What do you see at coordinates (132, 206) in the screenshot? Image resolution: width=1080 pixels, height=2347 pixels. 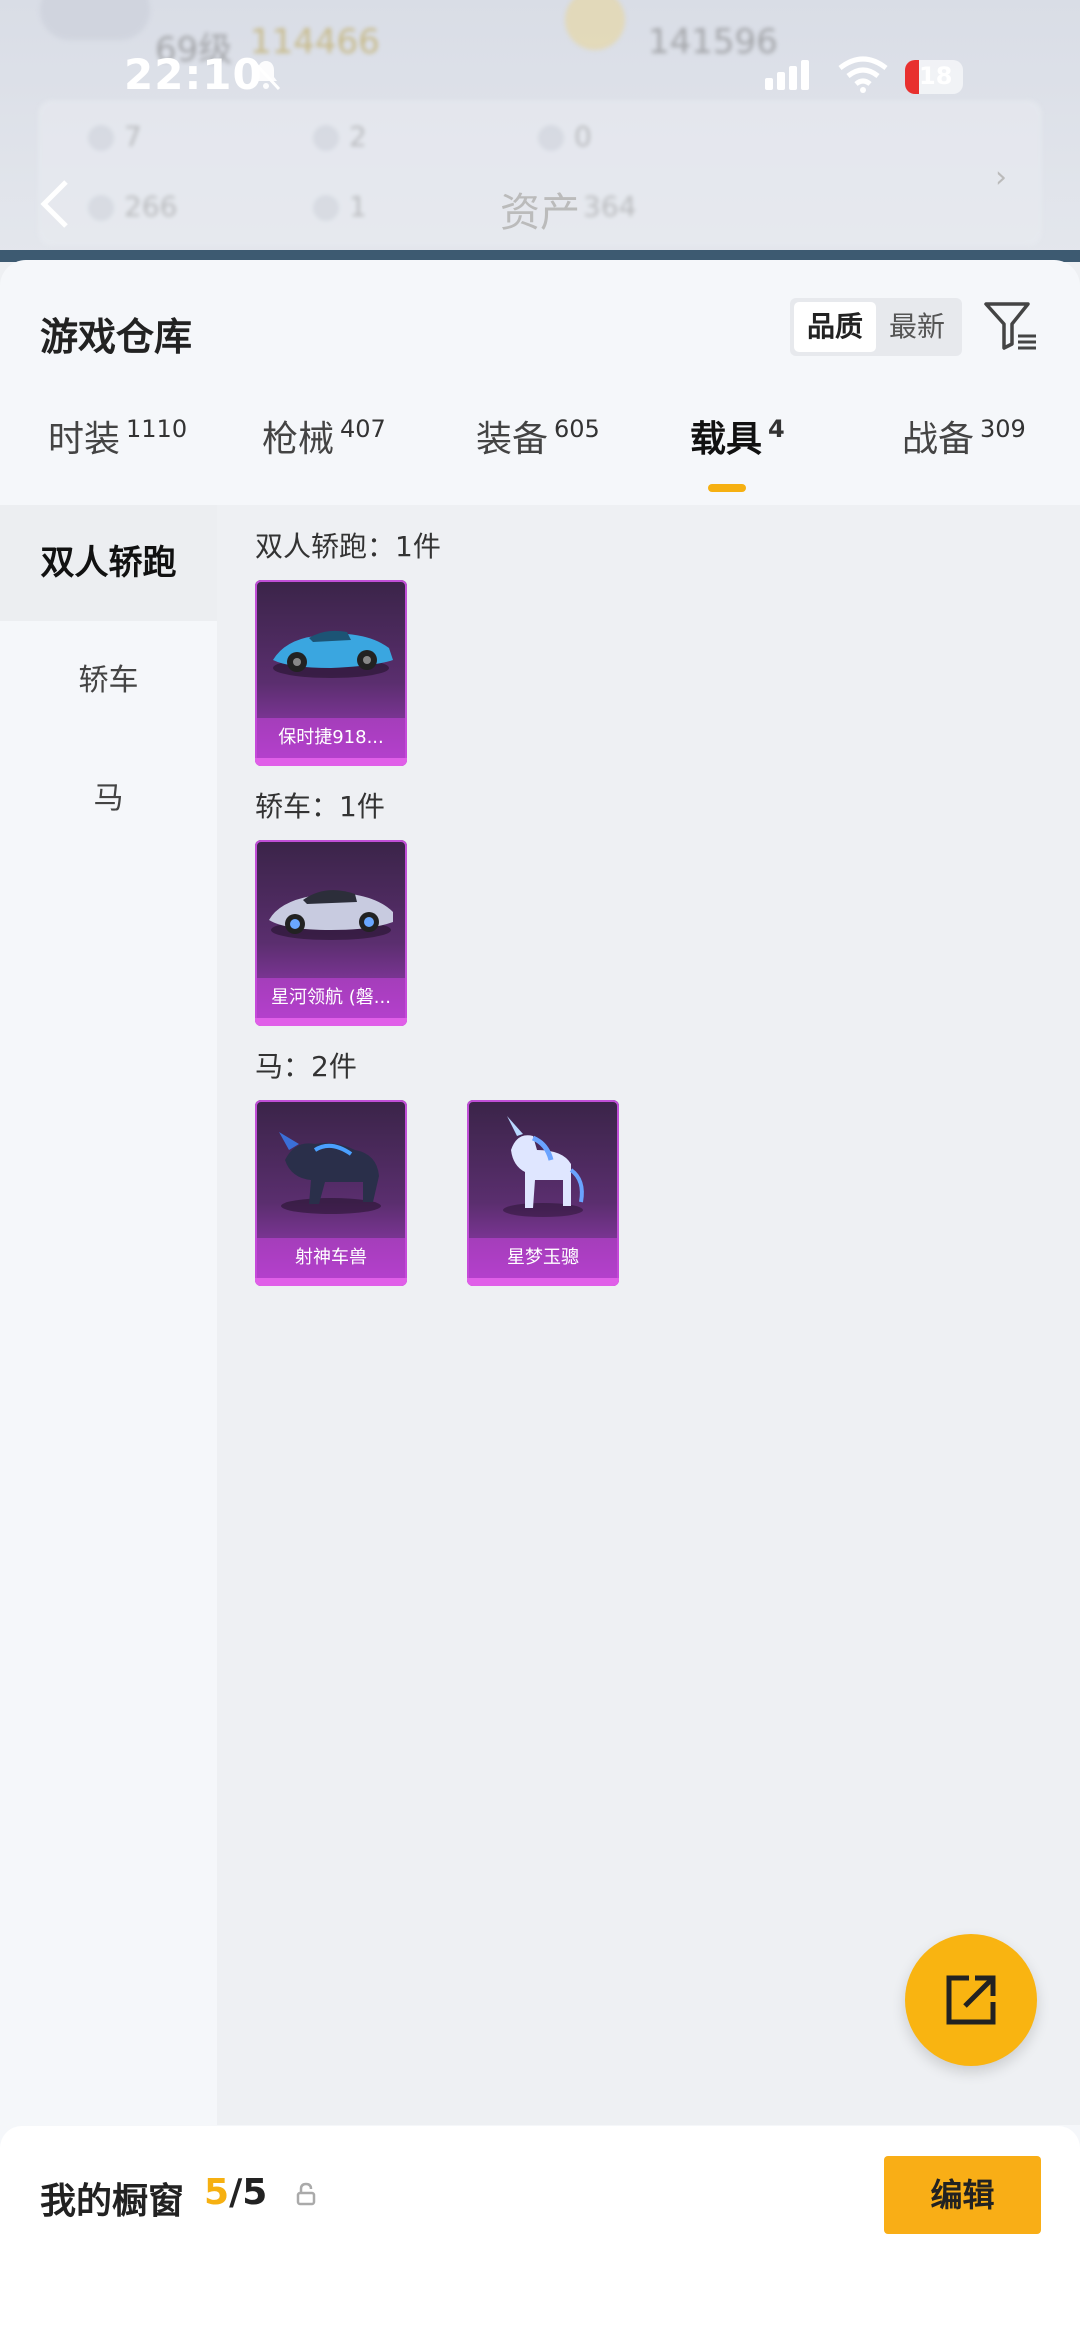 I see `stat-item: 266` at bounding box center [132, 206].